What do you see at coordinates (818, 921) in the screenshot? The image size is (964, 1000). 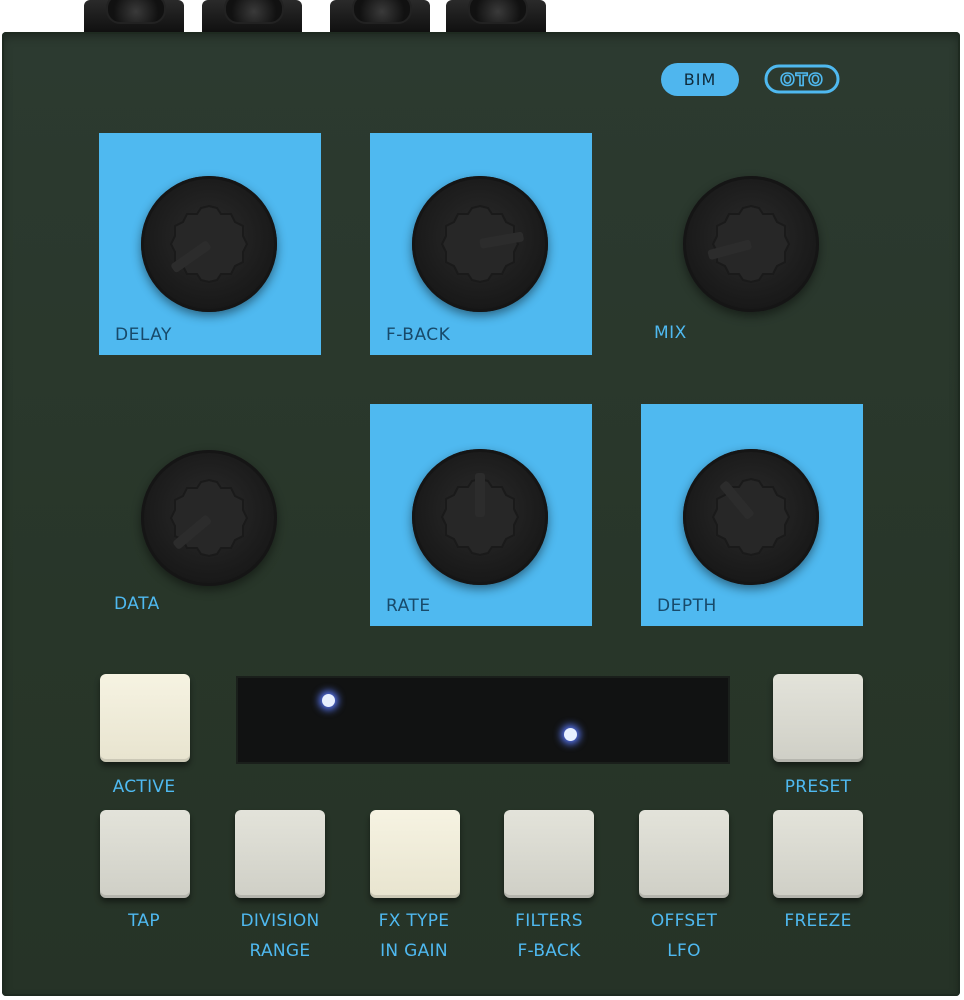 I see `freeze-label: FREEZE` at bounding box center [818, 921].